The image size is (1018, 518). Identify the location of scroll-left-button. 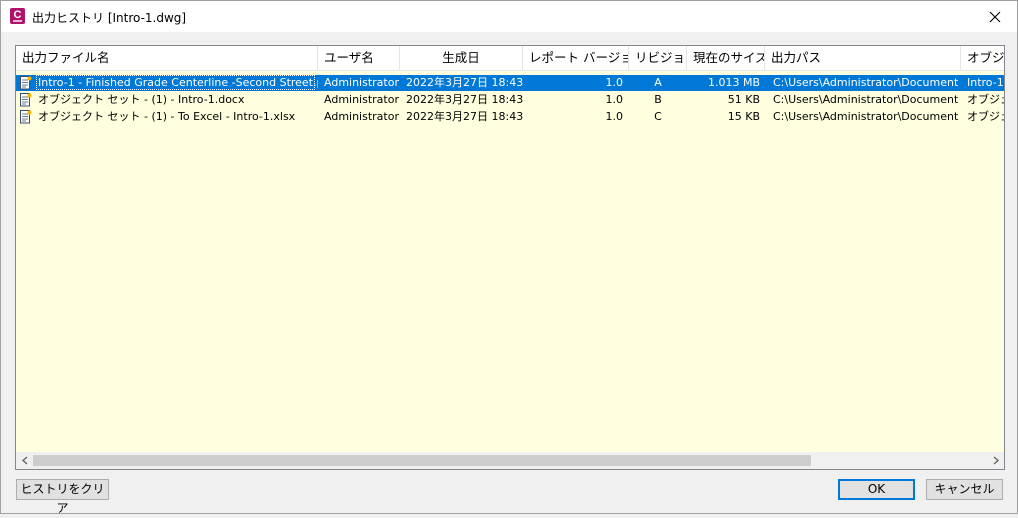
(24, 460).